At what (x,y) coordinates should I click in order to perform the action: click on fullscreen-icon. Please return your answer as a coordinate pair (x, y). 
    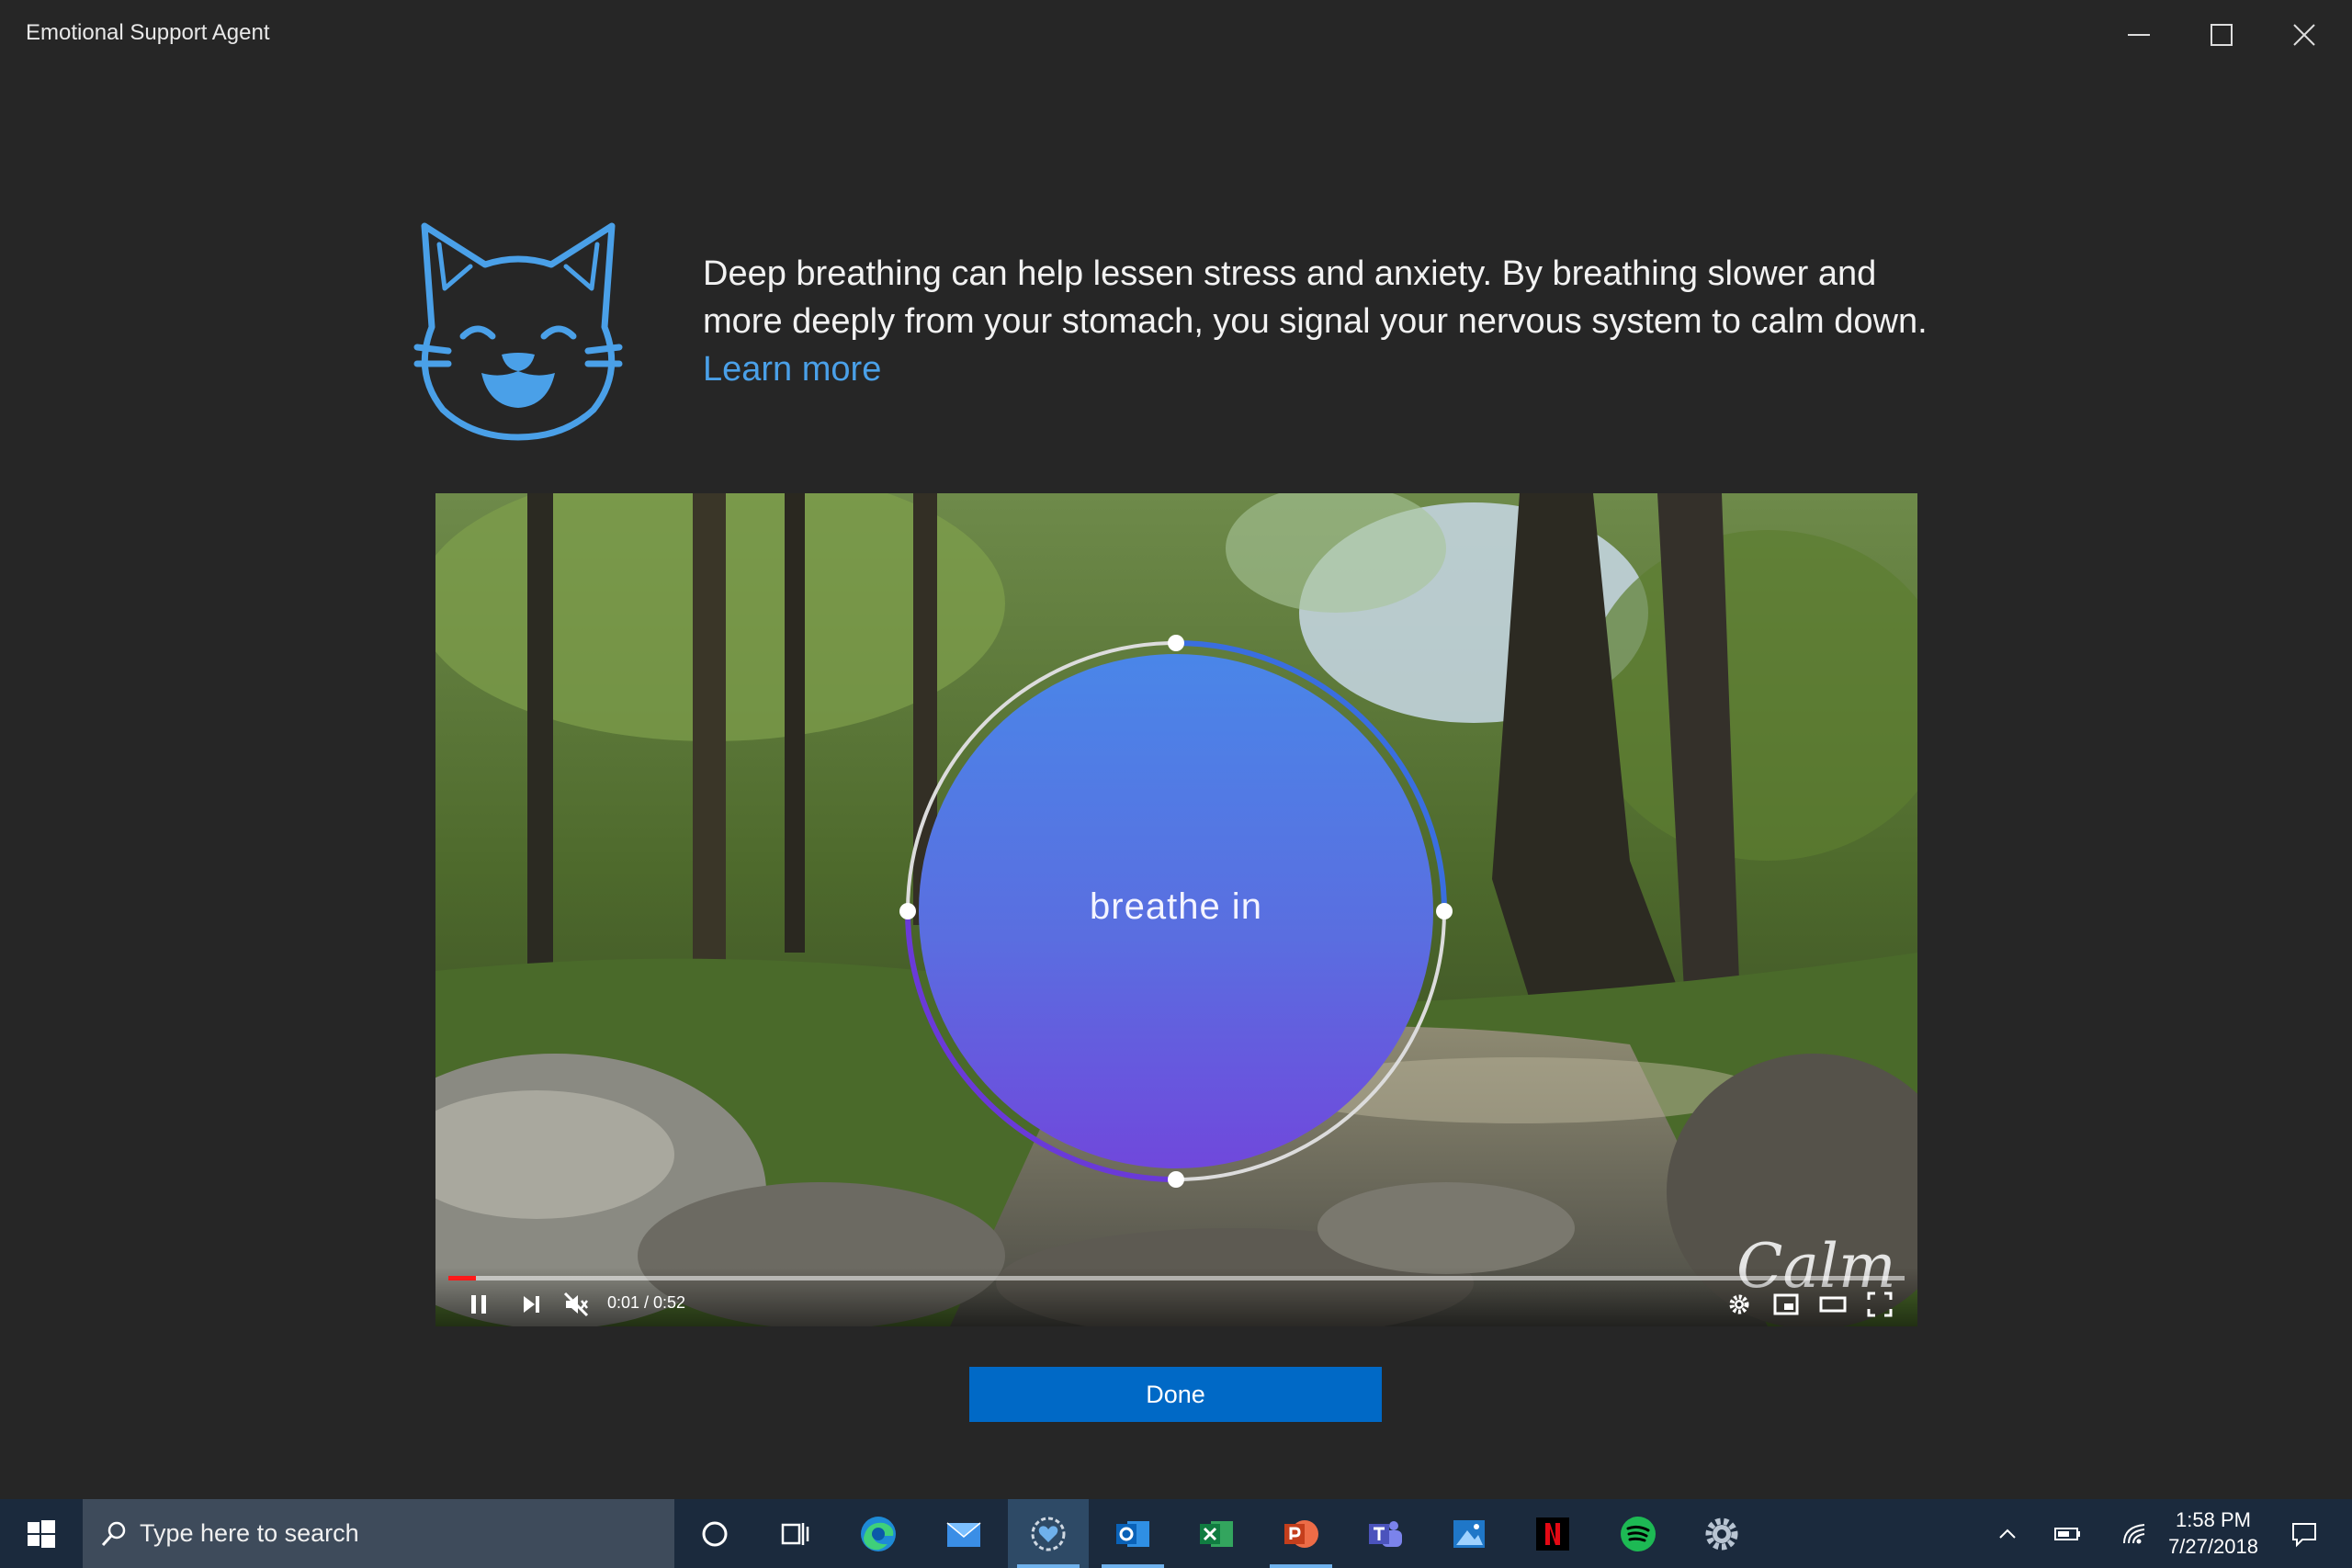
    Looking at the image, I should click on (1880, 1305).